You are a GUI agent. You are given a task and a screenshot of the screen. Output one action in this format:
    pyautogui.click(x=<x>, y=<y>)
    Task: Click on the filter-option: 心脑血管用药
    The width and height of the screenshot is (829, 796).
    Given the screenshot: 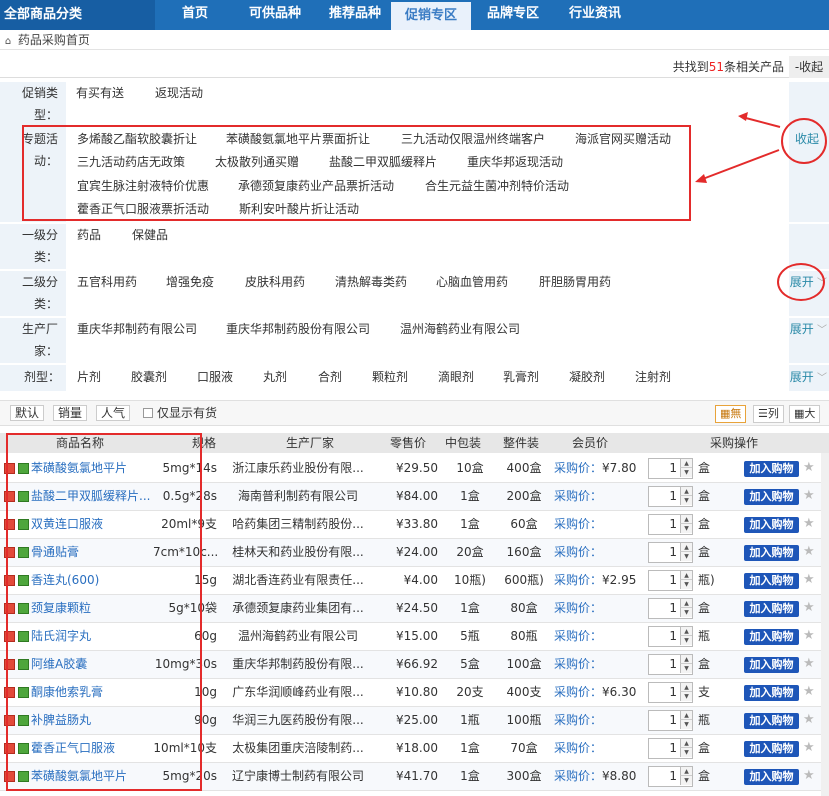 What is the action you would take?
    pyautogui.click(x=472, y=282)
    